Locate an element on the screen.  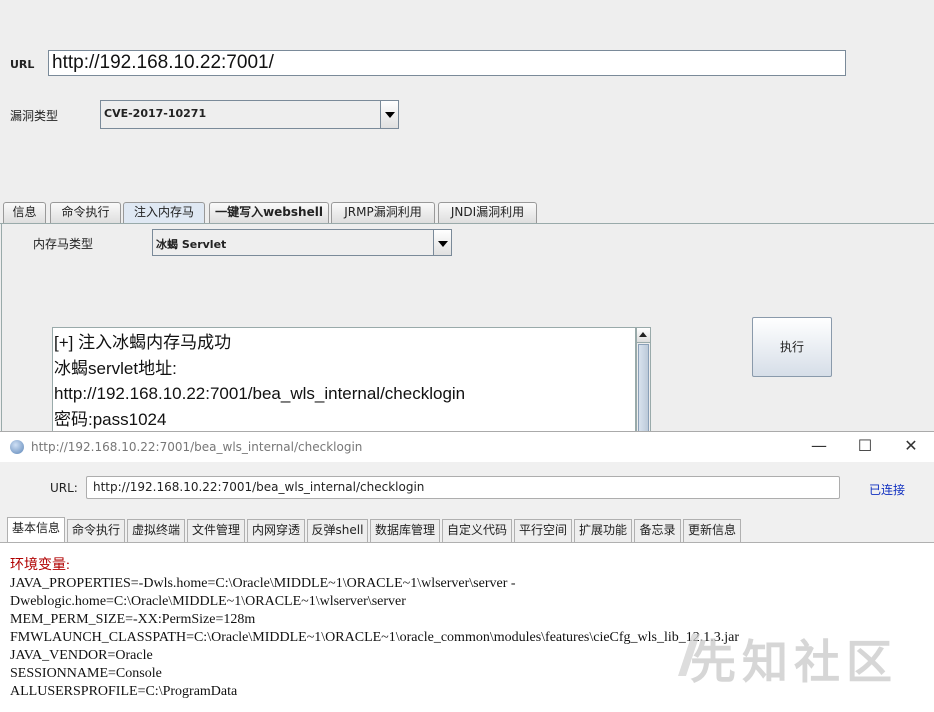
vuln-type-value: CVE-2017-10271 is located at coordinates (155, 113).